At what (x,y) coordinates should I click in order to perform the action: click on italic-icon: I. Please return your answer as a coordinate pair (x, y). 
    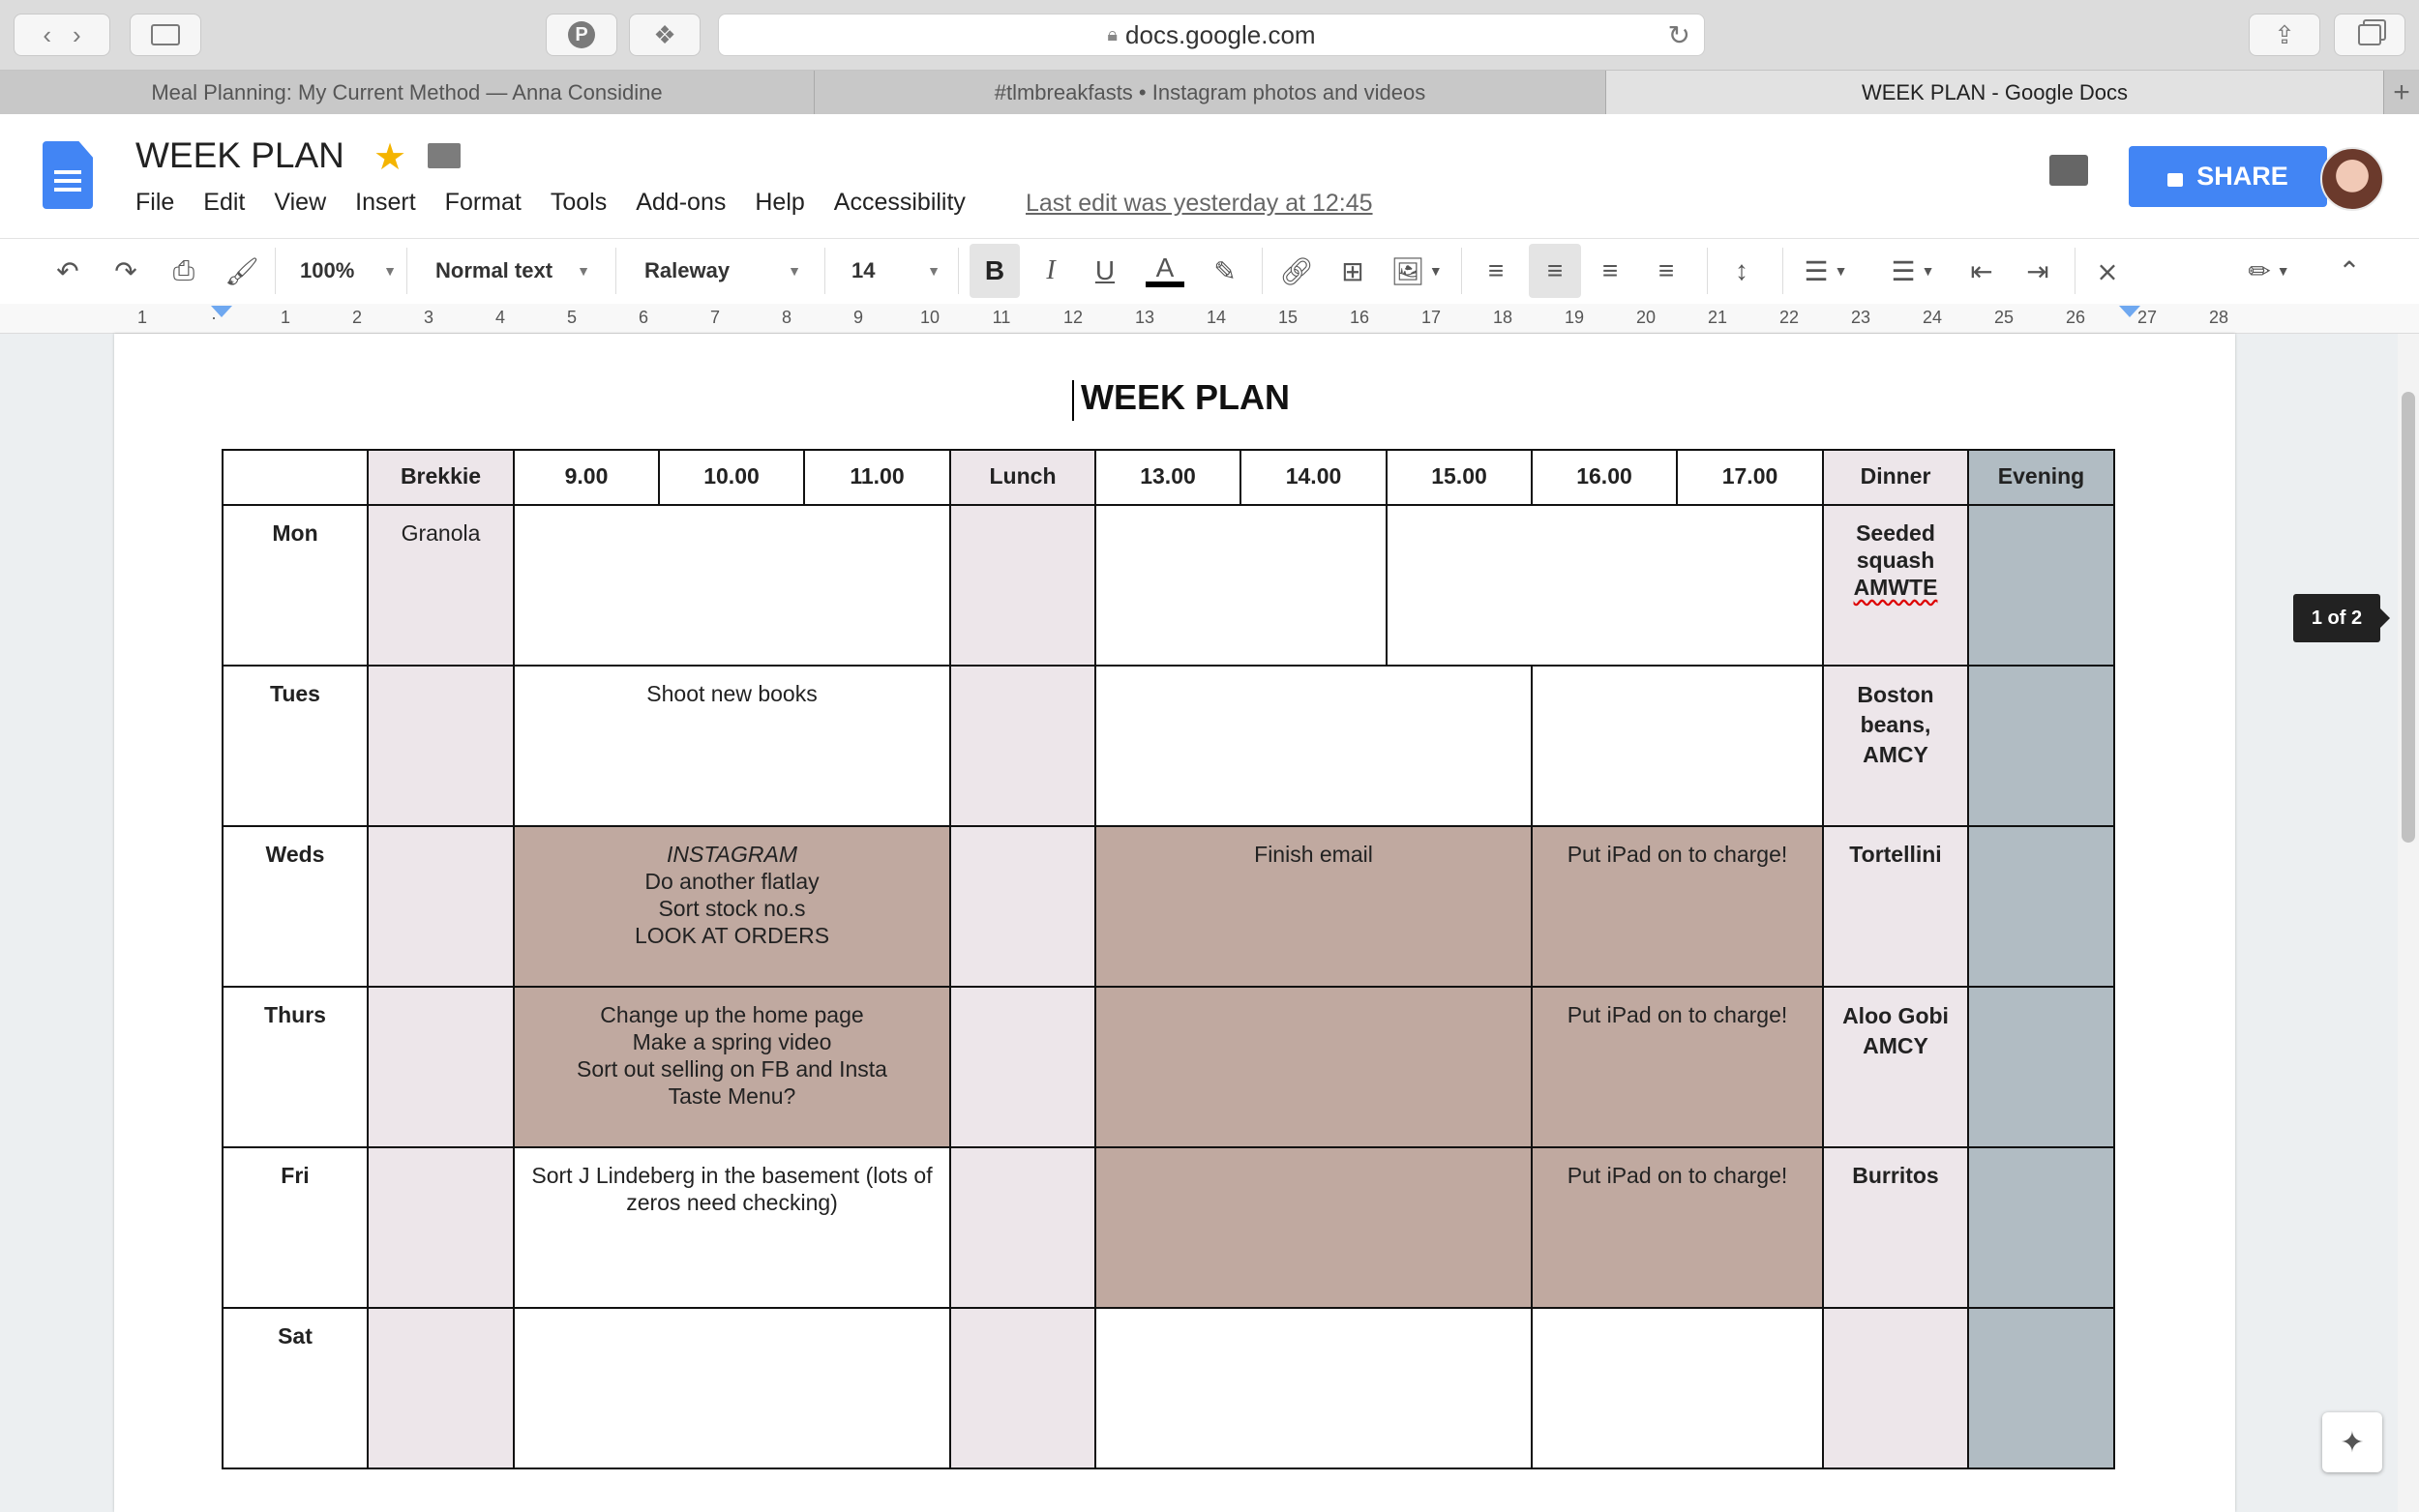
    Looking at the image, I should click on (1051, 271).